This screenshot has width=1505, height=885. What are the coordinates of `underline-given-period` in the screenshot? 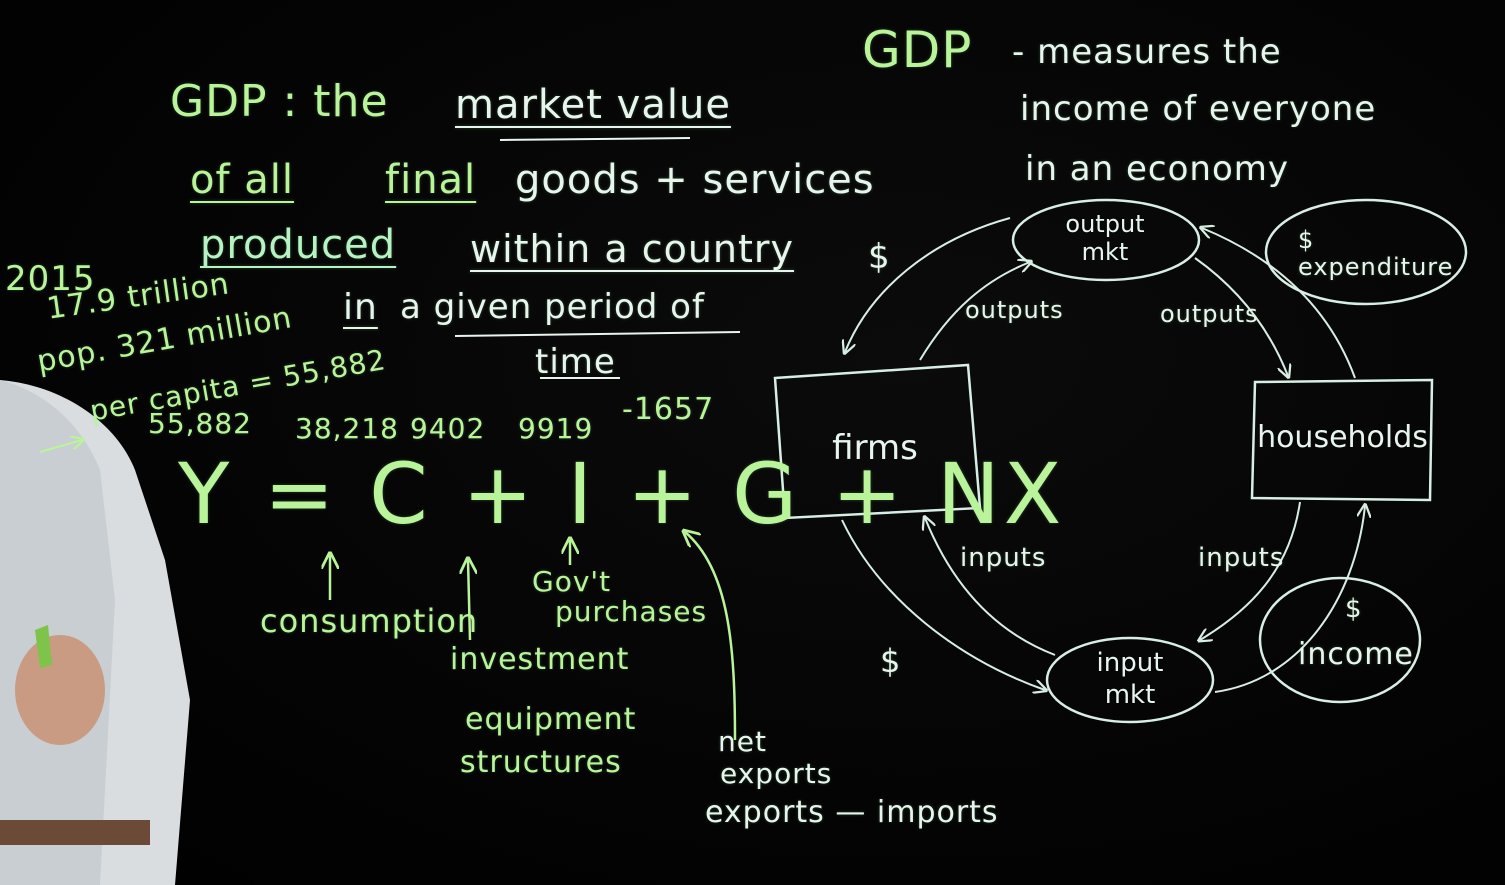 It's located at (597, 334).